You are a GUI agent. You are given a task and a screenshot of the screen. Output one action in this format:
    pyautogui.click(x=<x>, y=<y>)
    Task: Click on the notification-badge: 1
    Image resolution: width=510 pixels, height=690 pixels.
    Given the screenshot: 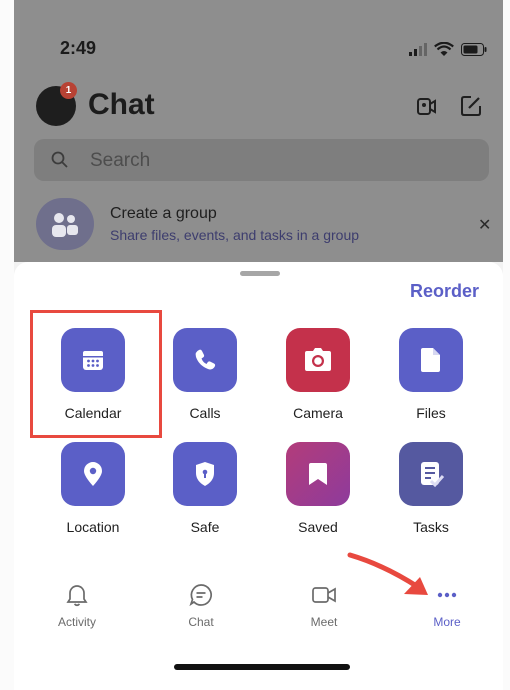 What is the action you would take?
    pyautogui.click(x=68, y=90)
    